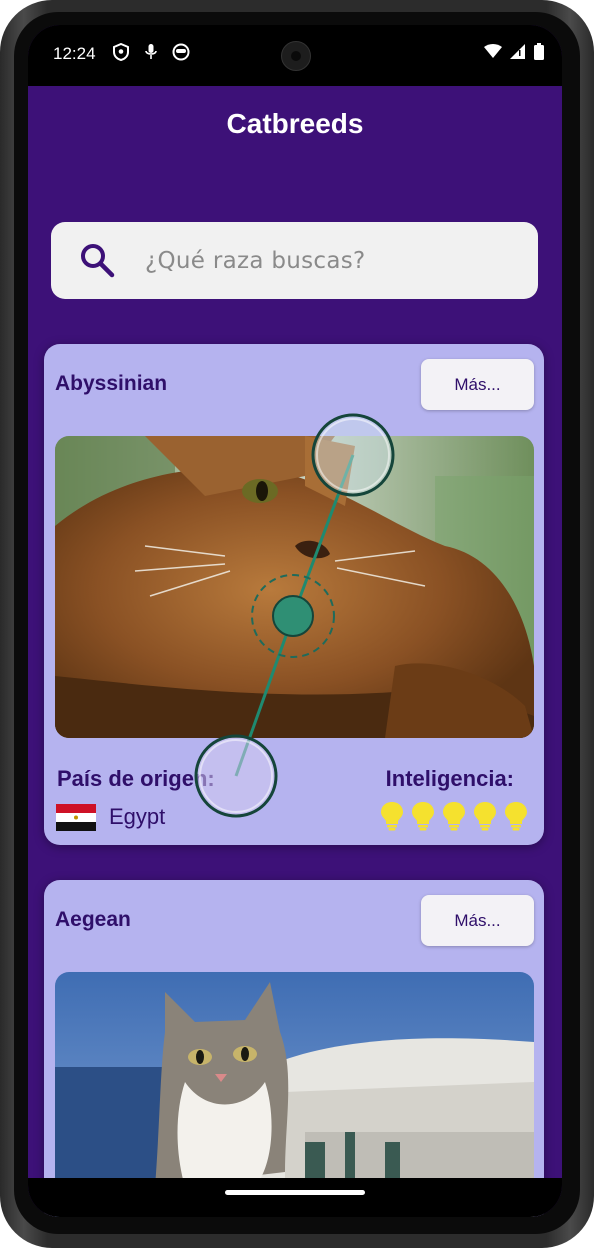  I want to click on country-label: País de origen:, so click(136, 778).